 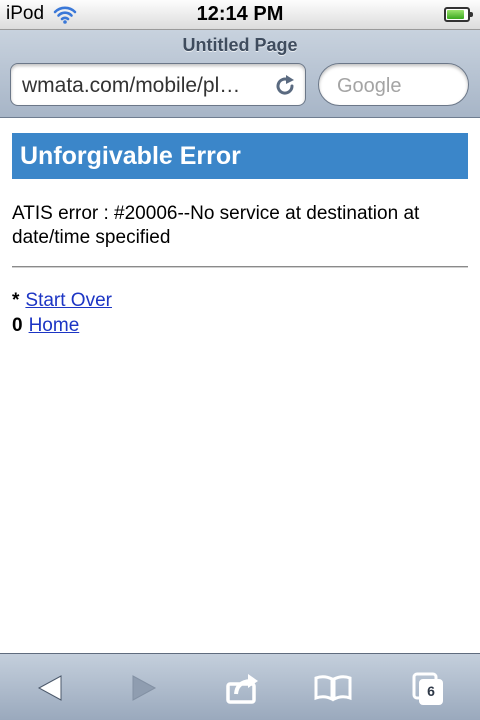 I want to click on reload-icon, so click(x=285, y=86).